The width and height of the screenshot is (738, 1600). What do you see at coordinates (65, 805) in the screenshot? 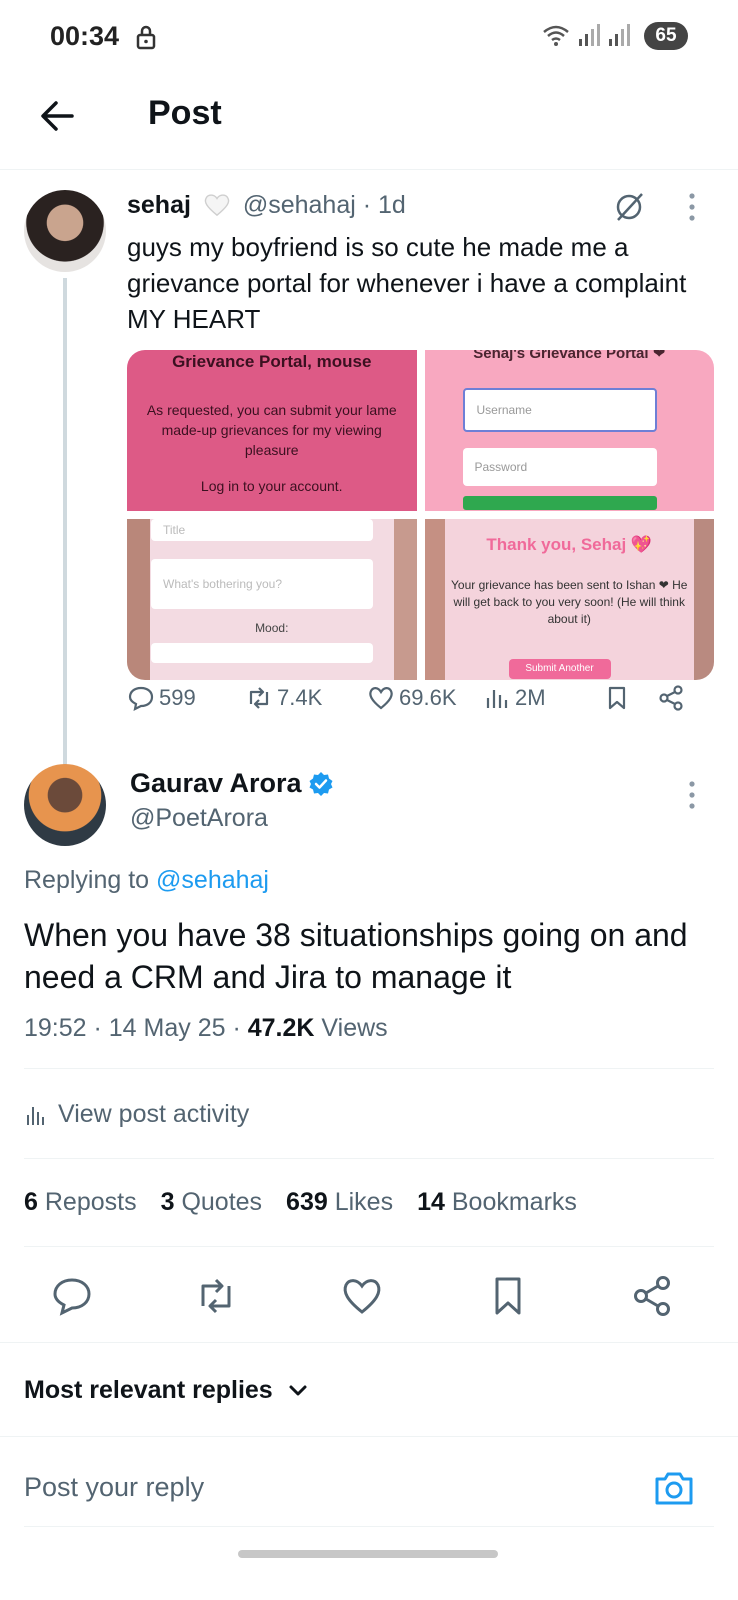
I see `avatar-gaurav` at bounding box center [65, 805].